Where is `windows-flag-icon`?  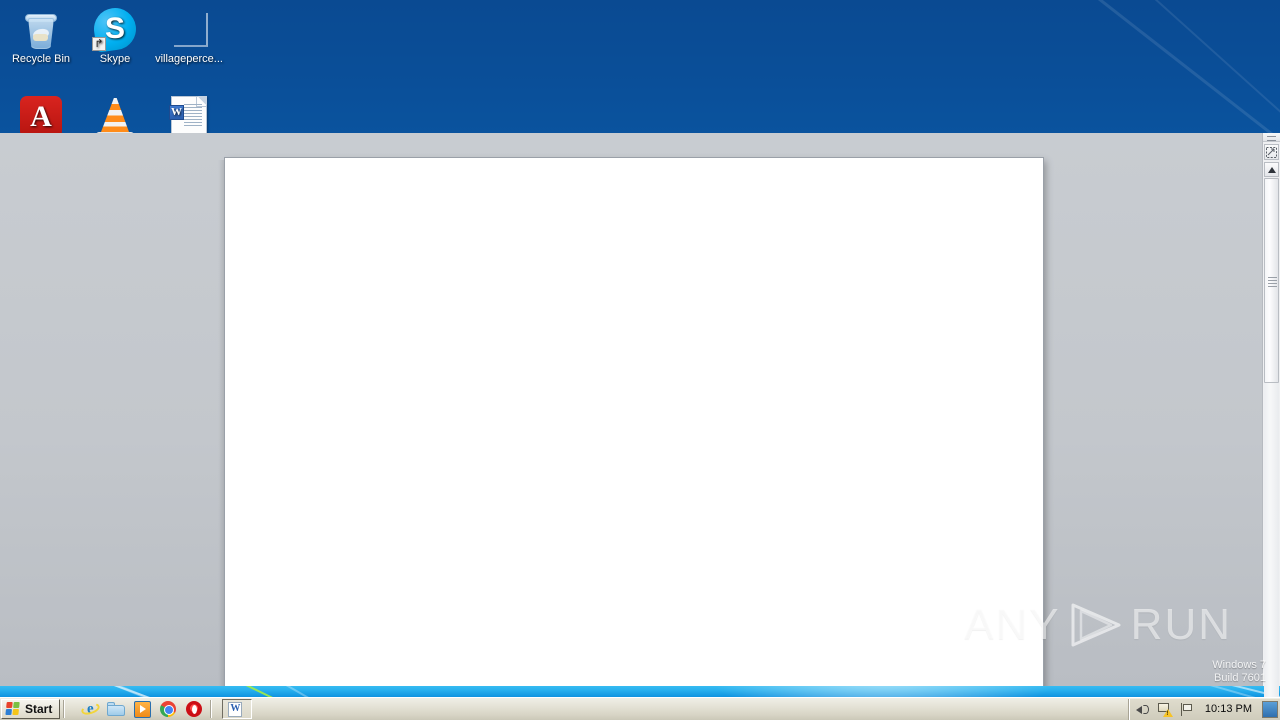
windows-flag-icon is located at coordinates (13, 709).